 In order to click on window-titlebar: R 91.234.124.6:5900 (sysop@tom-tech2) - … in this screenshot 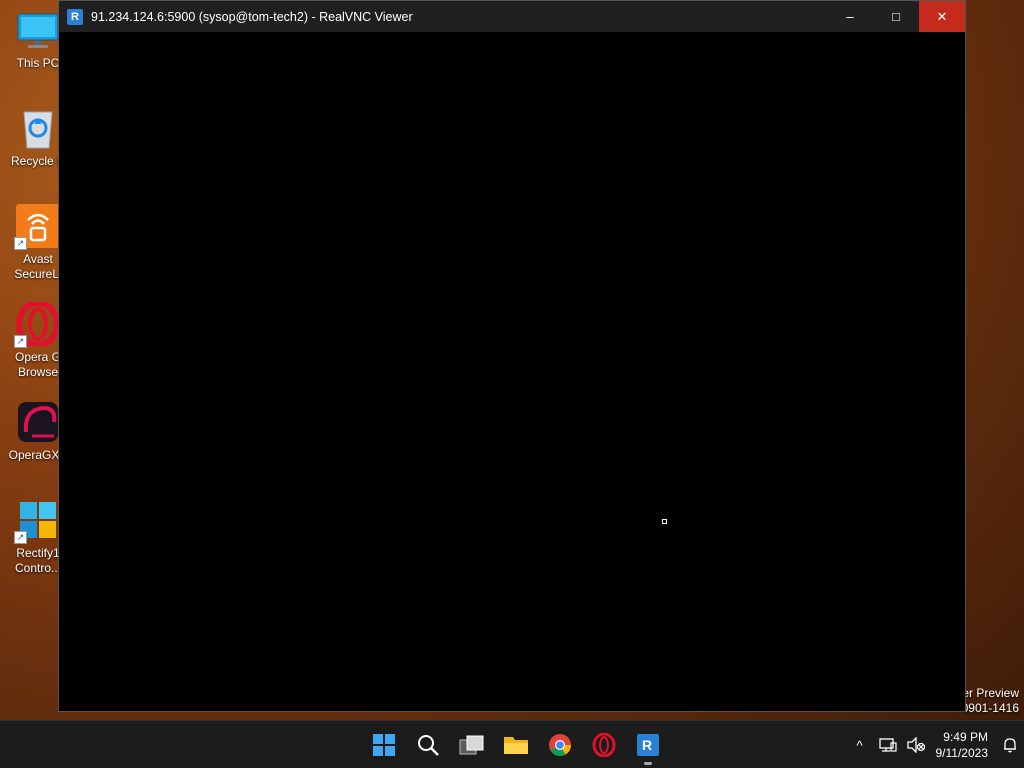, I will do `click(512, 16)`.